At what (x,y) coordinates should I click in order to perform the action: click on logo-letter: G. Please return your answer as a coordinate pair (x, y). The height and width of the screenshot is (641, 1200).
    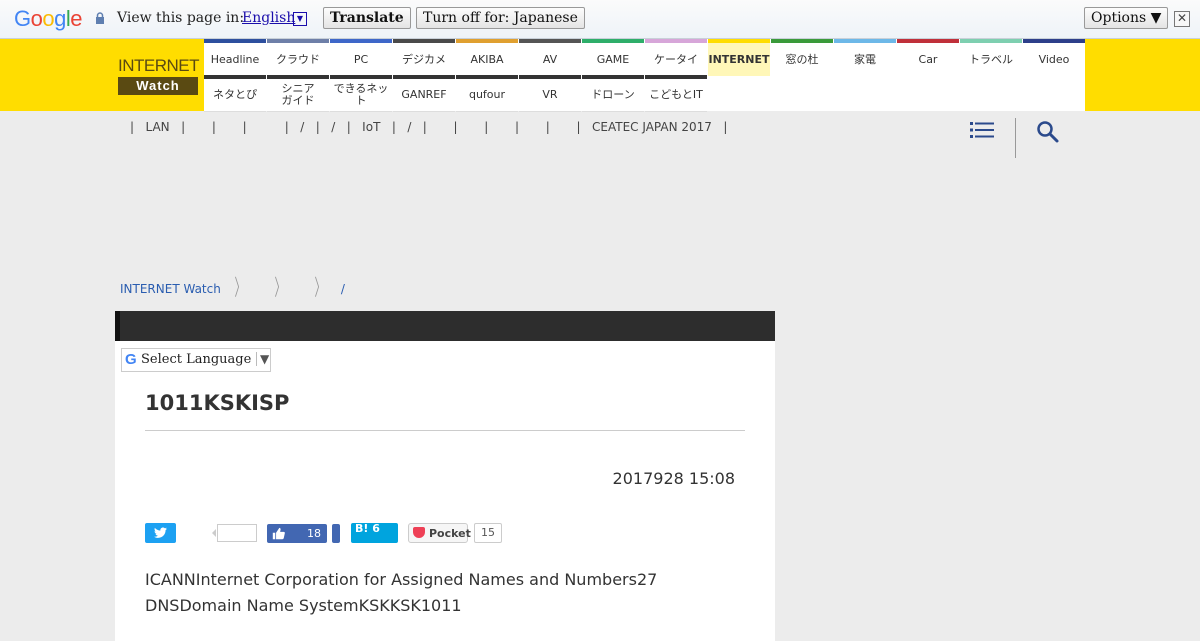
    Looking at the image, I should click on (22, 18).